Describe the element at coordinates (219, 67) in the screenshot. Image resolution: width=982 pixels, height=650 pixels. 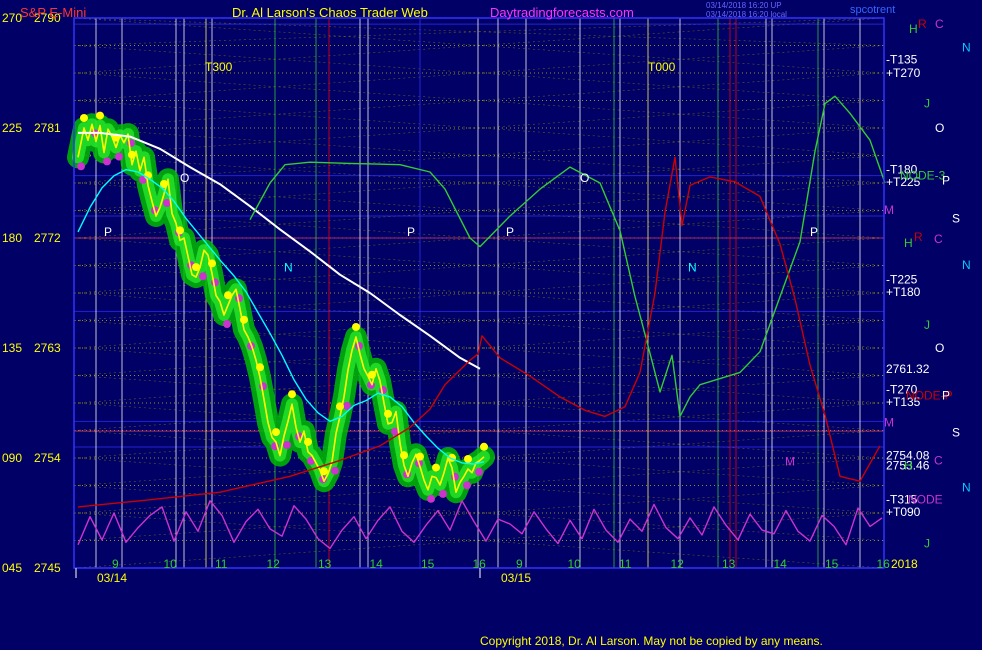
I see `chart-annotation: T300` at that location.